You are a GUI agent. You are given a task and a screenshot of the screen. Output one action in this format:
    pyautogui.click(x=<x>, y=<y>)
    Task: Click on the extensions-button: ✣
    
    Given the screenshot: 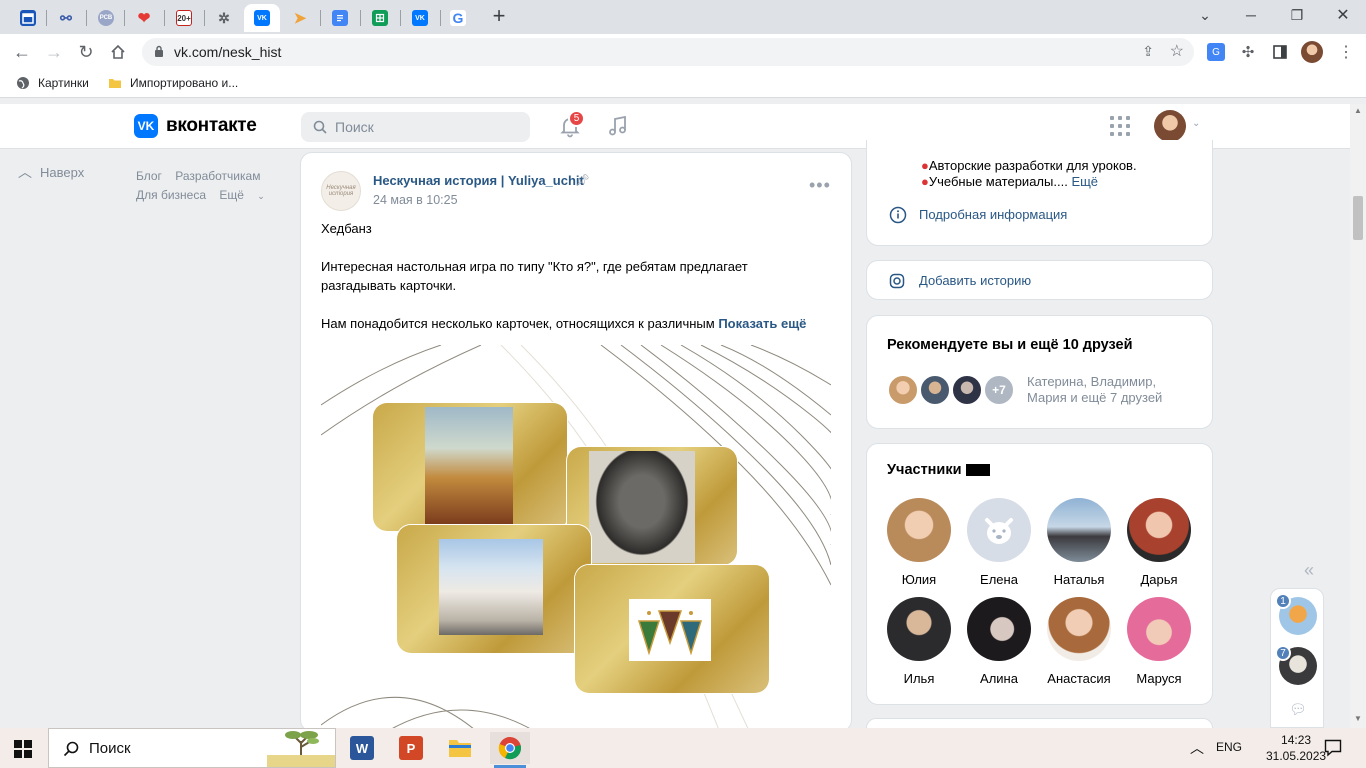 What is the action you would take?
    pyautogui.click(x=1248, y=52)
    